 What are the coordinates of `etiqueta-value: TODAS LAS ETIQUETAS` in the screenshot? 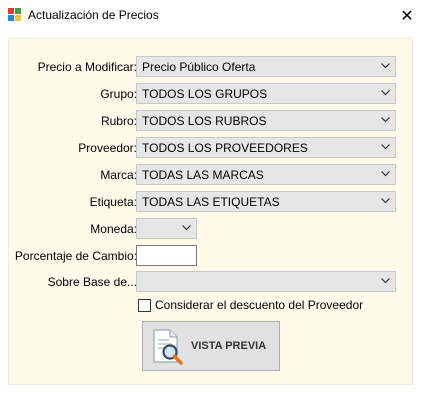 It's located at (211, 202).